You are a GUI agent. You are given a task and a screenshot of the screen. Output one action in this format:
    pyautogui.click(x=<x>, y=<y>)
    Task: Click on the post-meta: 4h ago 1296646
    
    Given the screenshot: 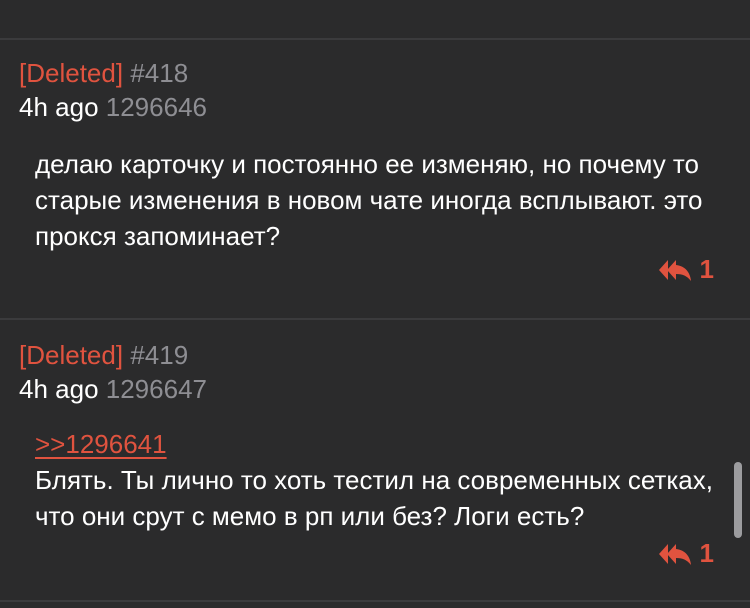 What is the action you would take?
    pyautogui.click(x=113, y=107)
    